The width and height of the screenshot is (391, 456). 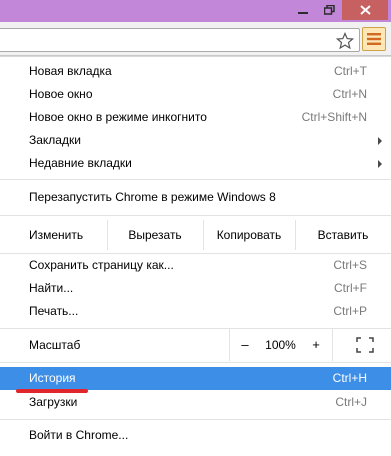 I want to click on bookmark-star-button, so click(x=345, y=41).